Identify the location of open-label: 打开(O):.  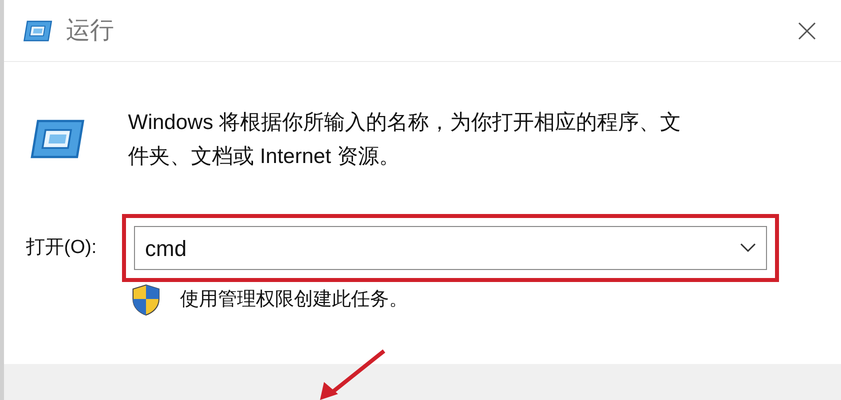
(62, 248).